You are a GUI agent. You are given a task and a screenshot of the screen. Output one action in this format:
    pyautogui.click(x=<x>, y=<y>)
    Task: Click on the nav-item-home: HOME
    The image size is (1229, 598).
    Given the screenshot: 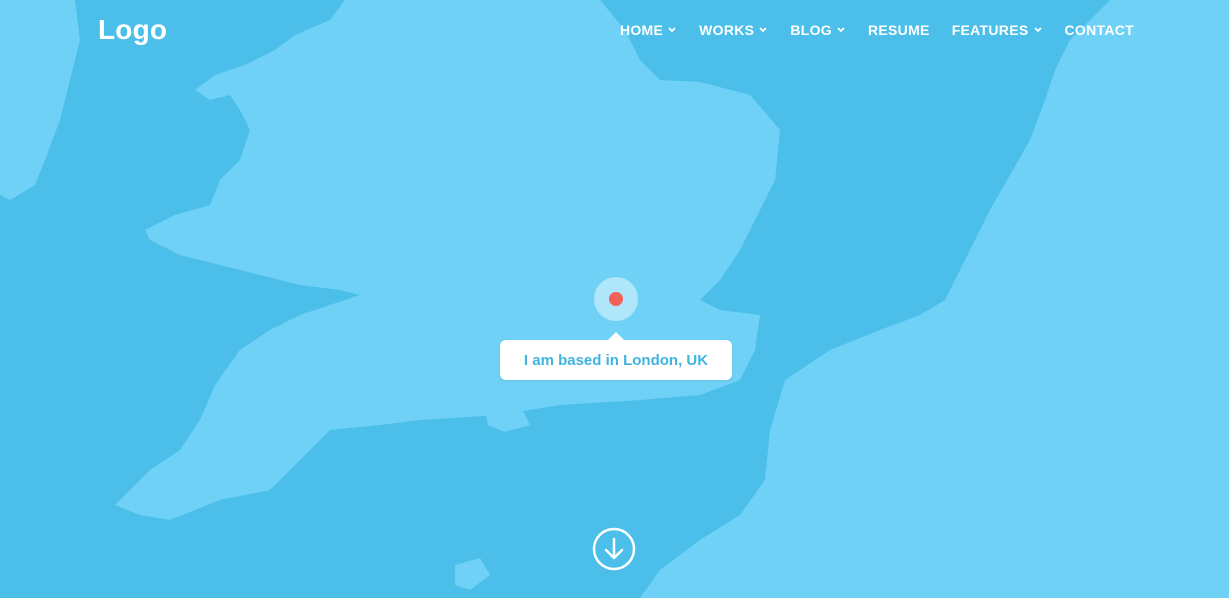 What is the action you would take?
    pyautogui.click(x=648, y=30)
    